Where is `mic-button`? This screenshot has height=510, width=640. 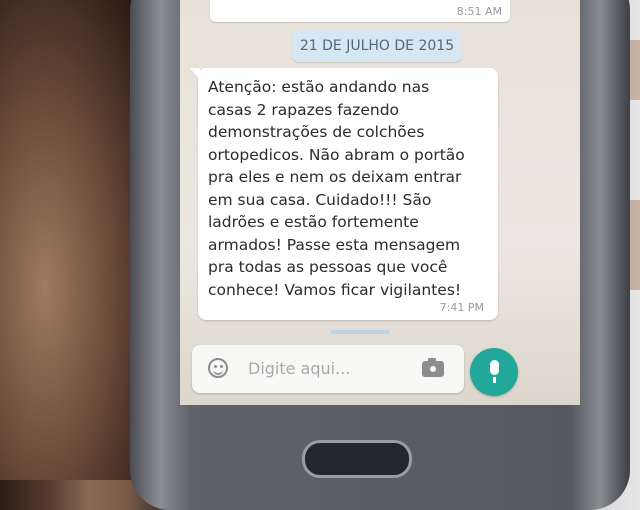 mic-button is located at coordinates (494, 372).